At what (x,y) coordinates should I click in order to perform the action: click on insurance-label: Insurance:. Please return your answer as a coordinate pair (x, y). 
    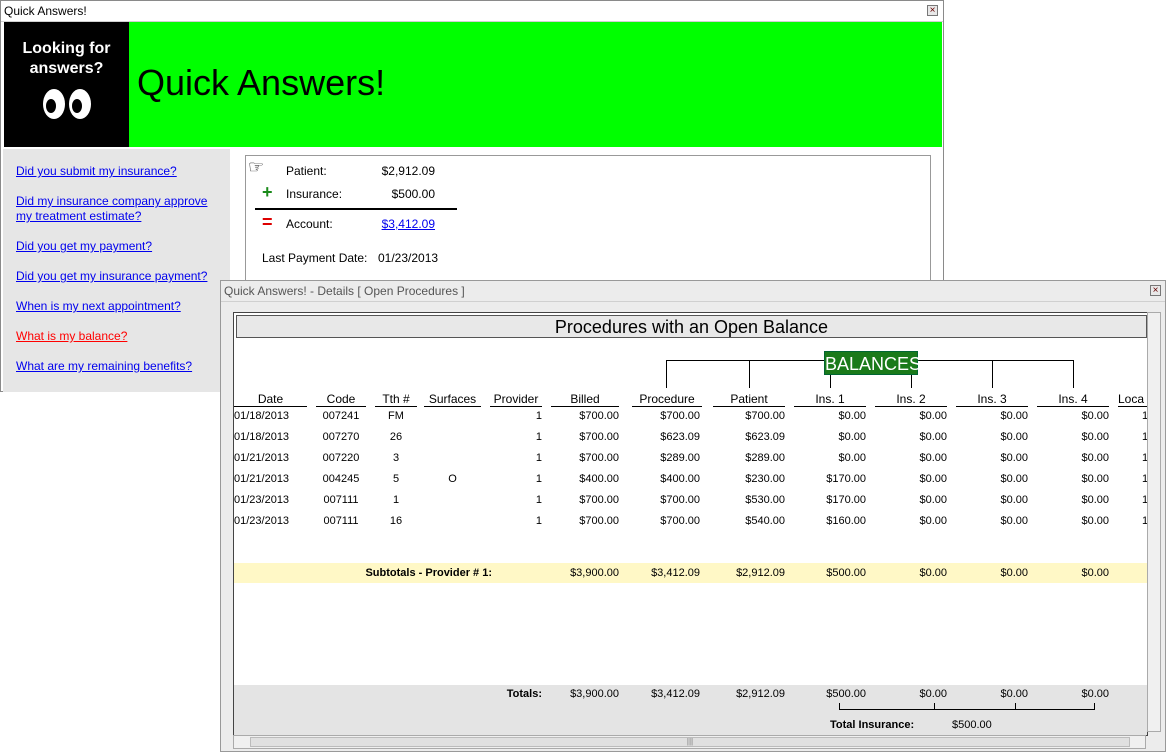
    Looking at the image, I should click on (314, 194).